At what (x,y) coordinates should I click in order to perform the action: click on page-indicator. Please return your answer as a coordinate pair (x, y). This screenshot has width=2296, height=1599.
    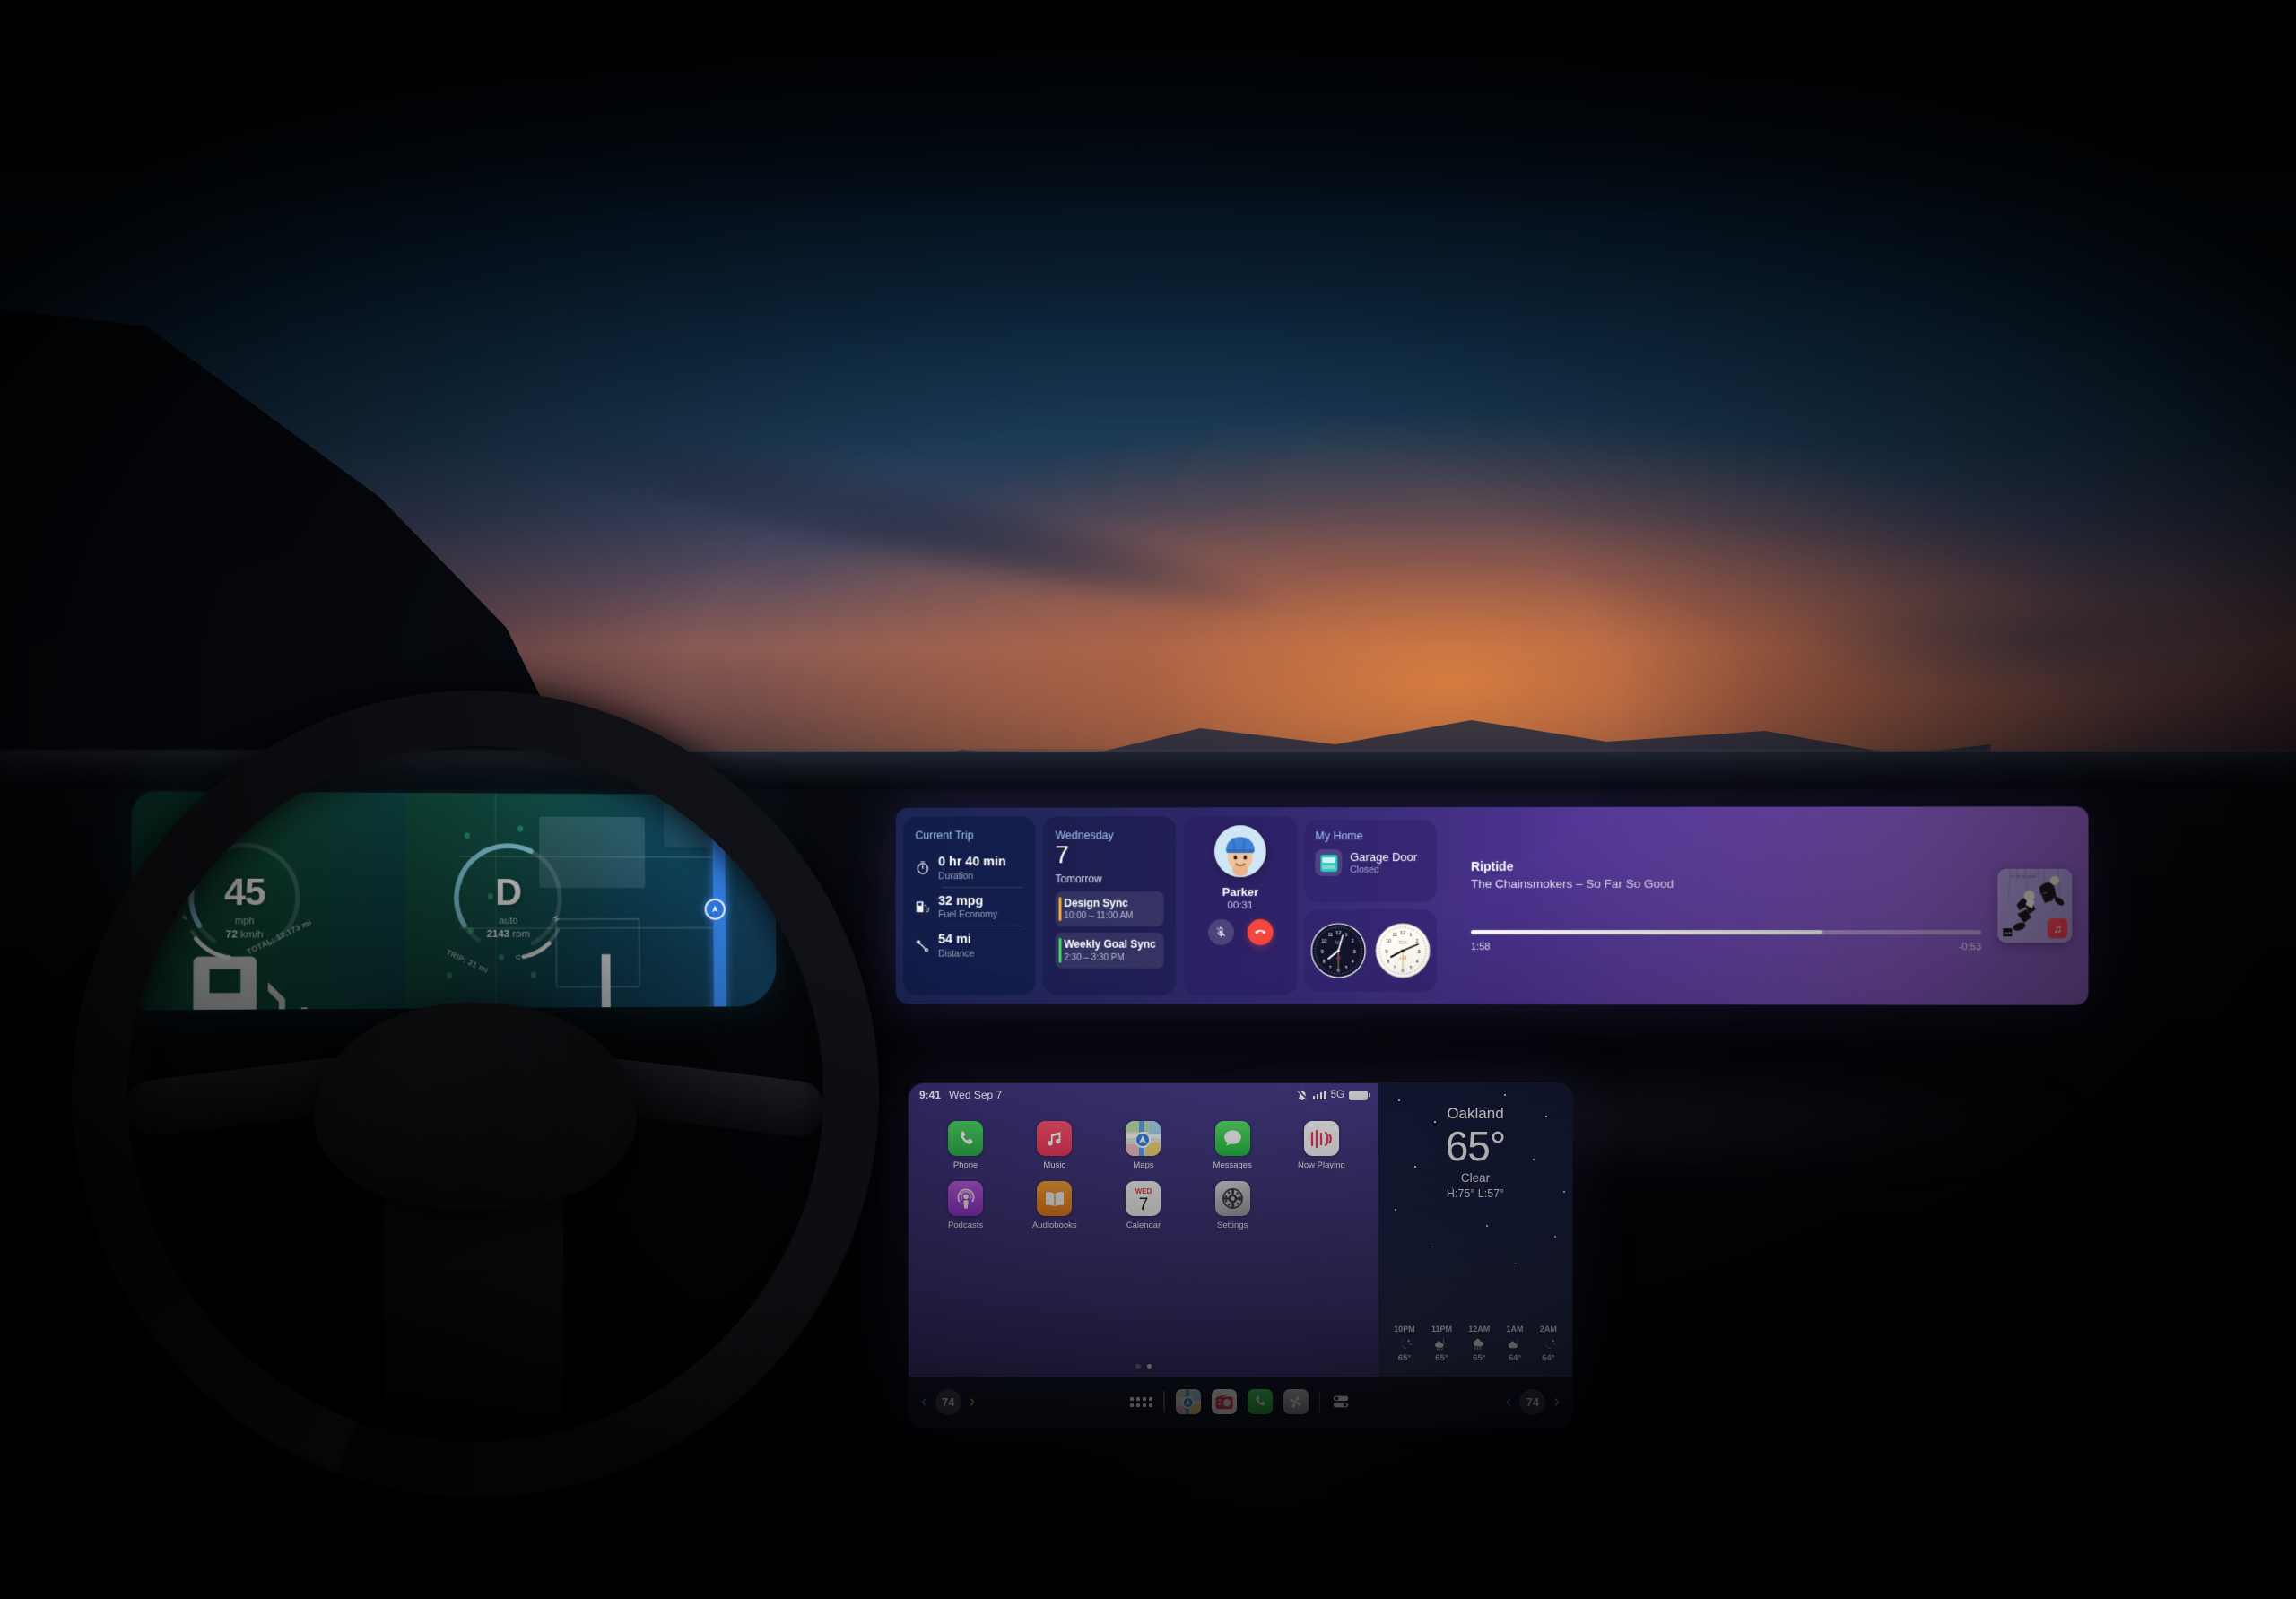
    Looking at the image, I should click on (1143, 1369).